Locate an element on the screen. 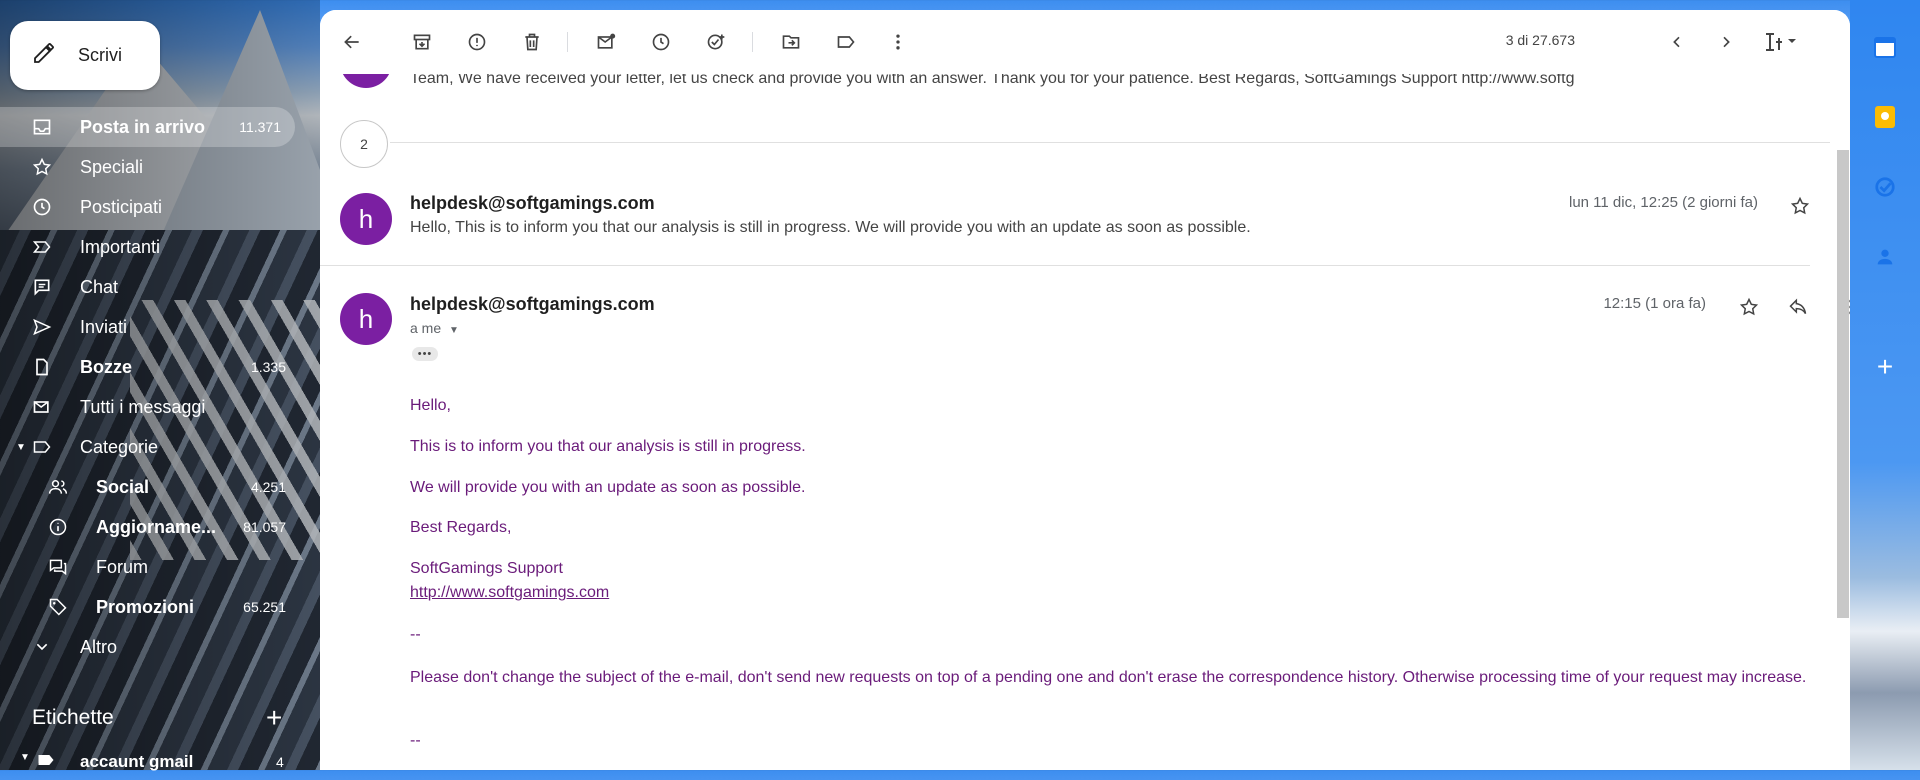 The image size is (1920, 780). back-arrow-icon is located at coordinates (352, 42).